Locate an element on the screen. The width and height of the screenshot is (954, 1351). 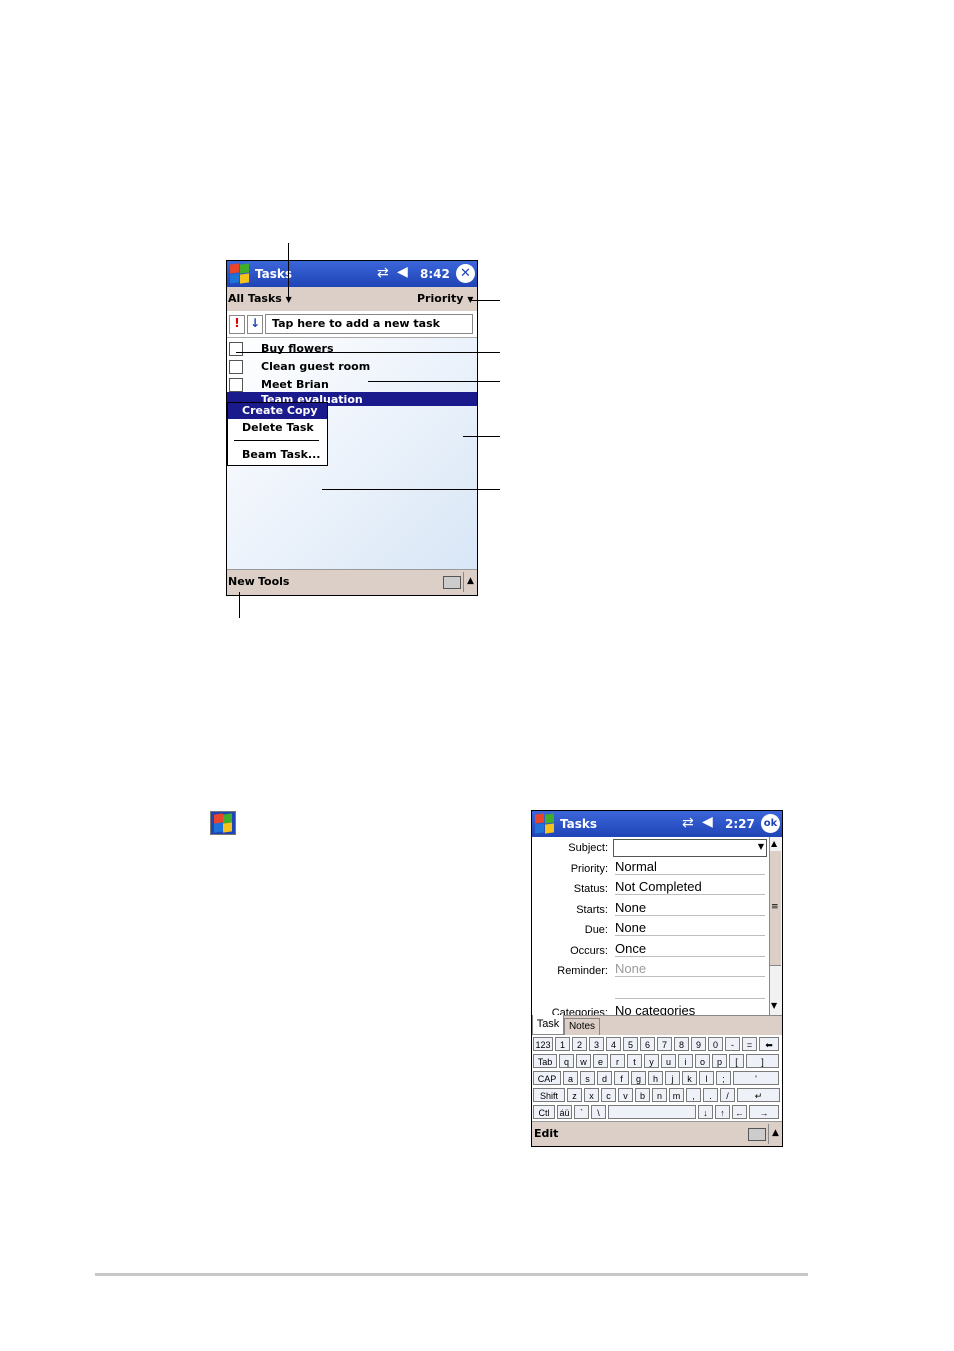
keyboard-key: Ctl is located at coordinates (544, 1112).